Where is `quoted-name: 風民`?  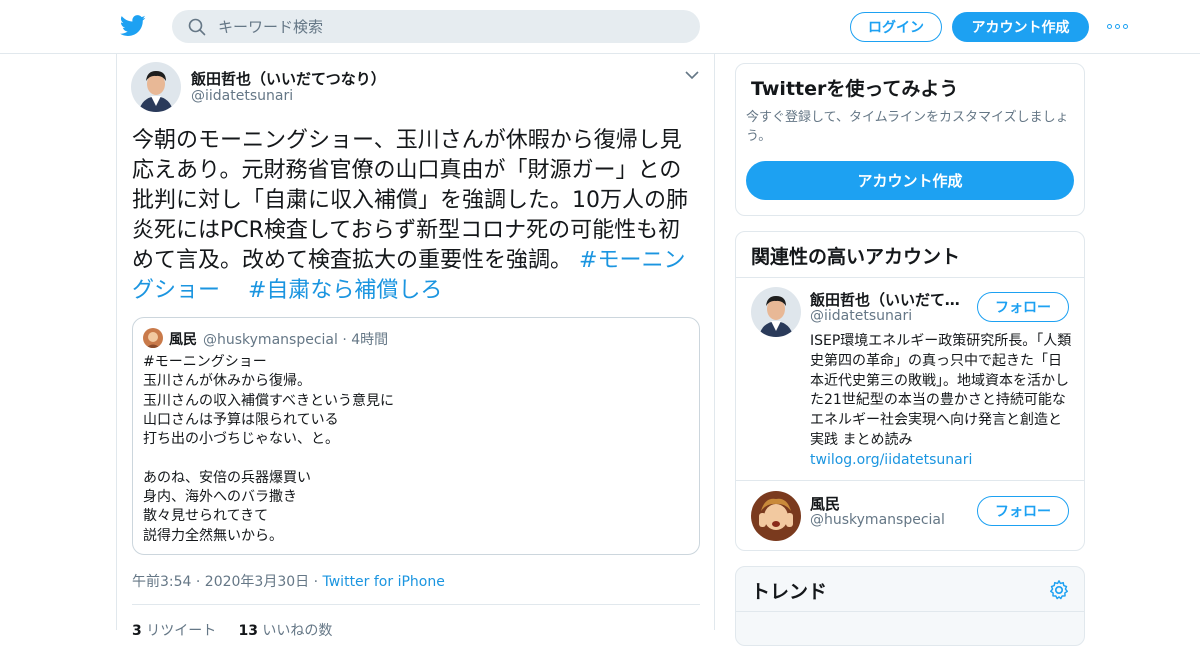 quoted-name: 風民 is located at coordinates (183, 340).